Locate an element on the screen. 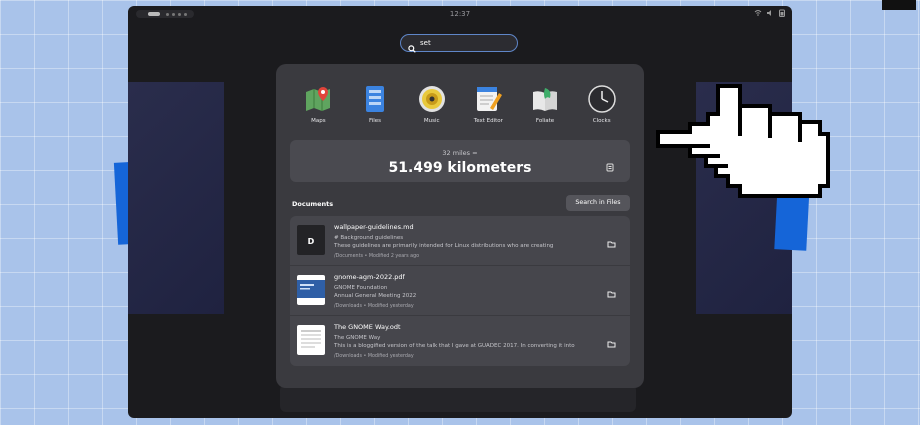 This screenshot has height=425, width=920. background-window-left is located at coordinates (176, 198).